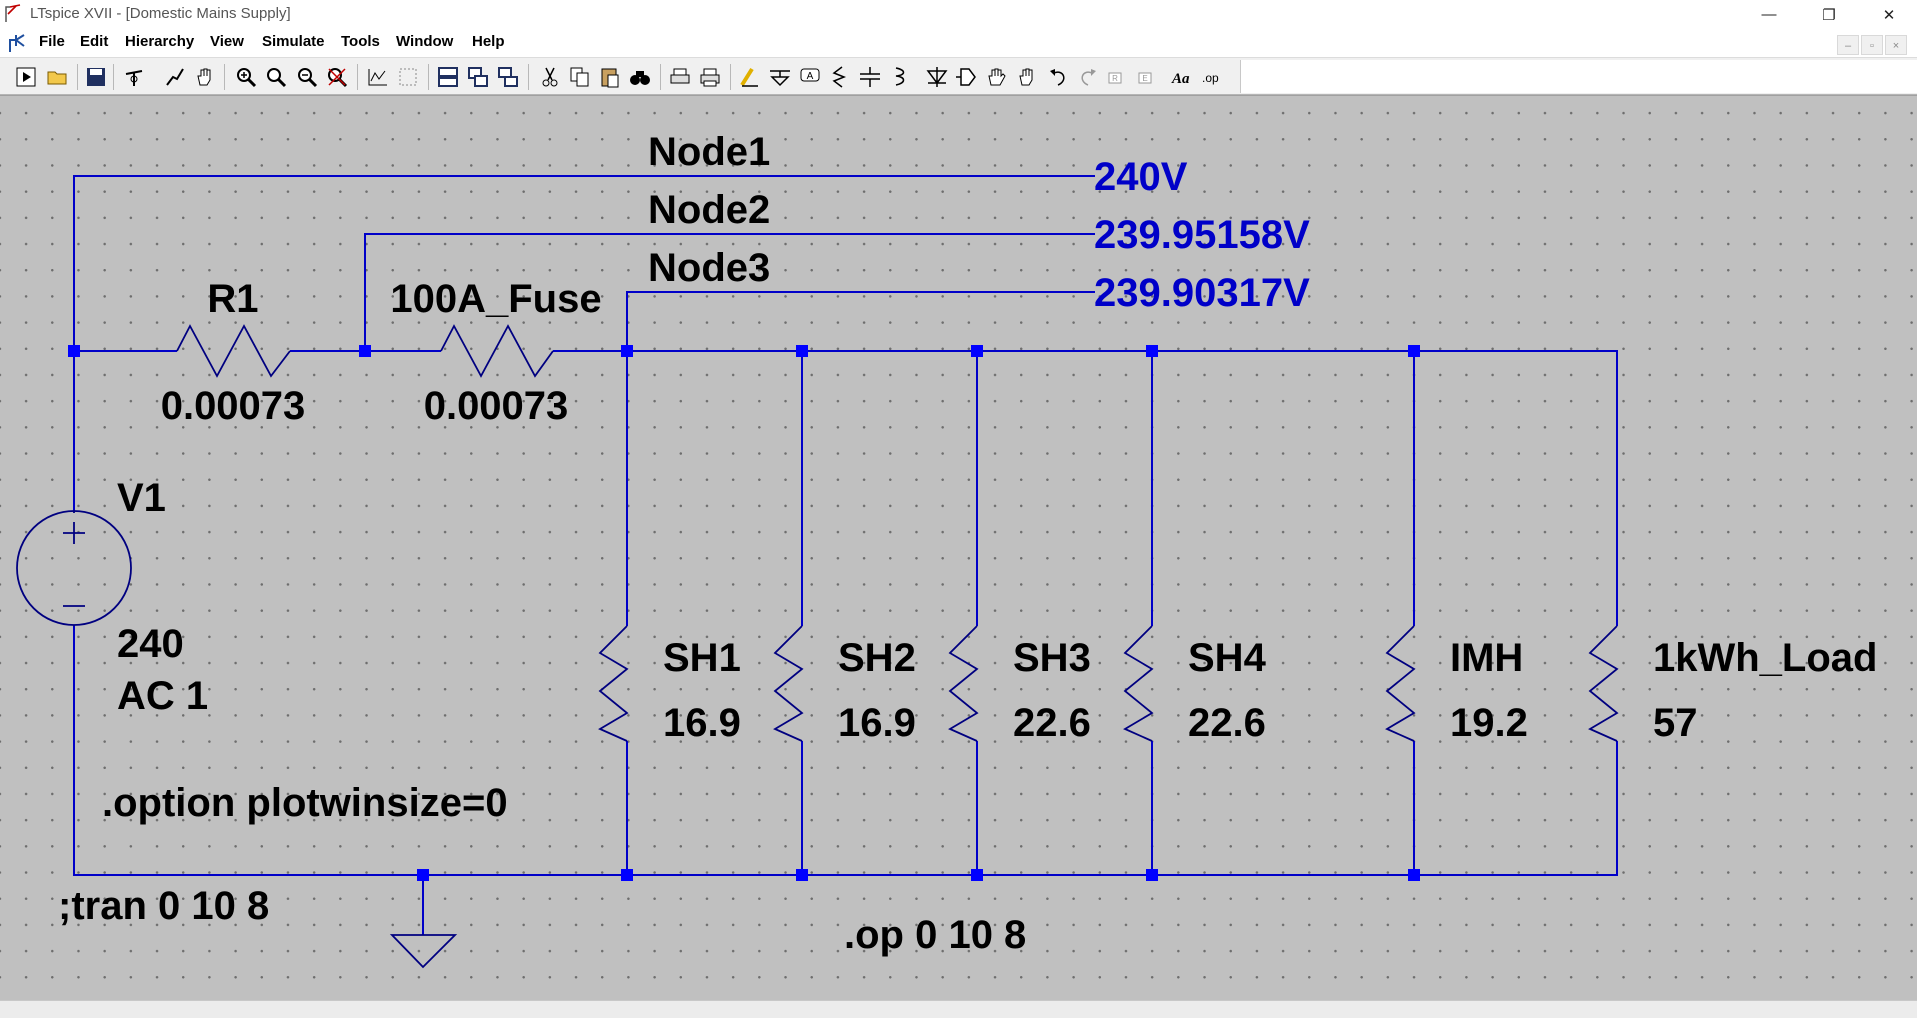  What do you see at coordinates (640, 77) in the screenshot?
I see `find-icon` at bounding box center [640, 77].